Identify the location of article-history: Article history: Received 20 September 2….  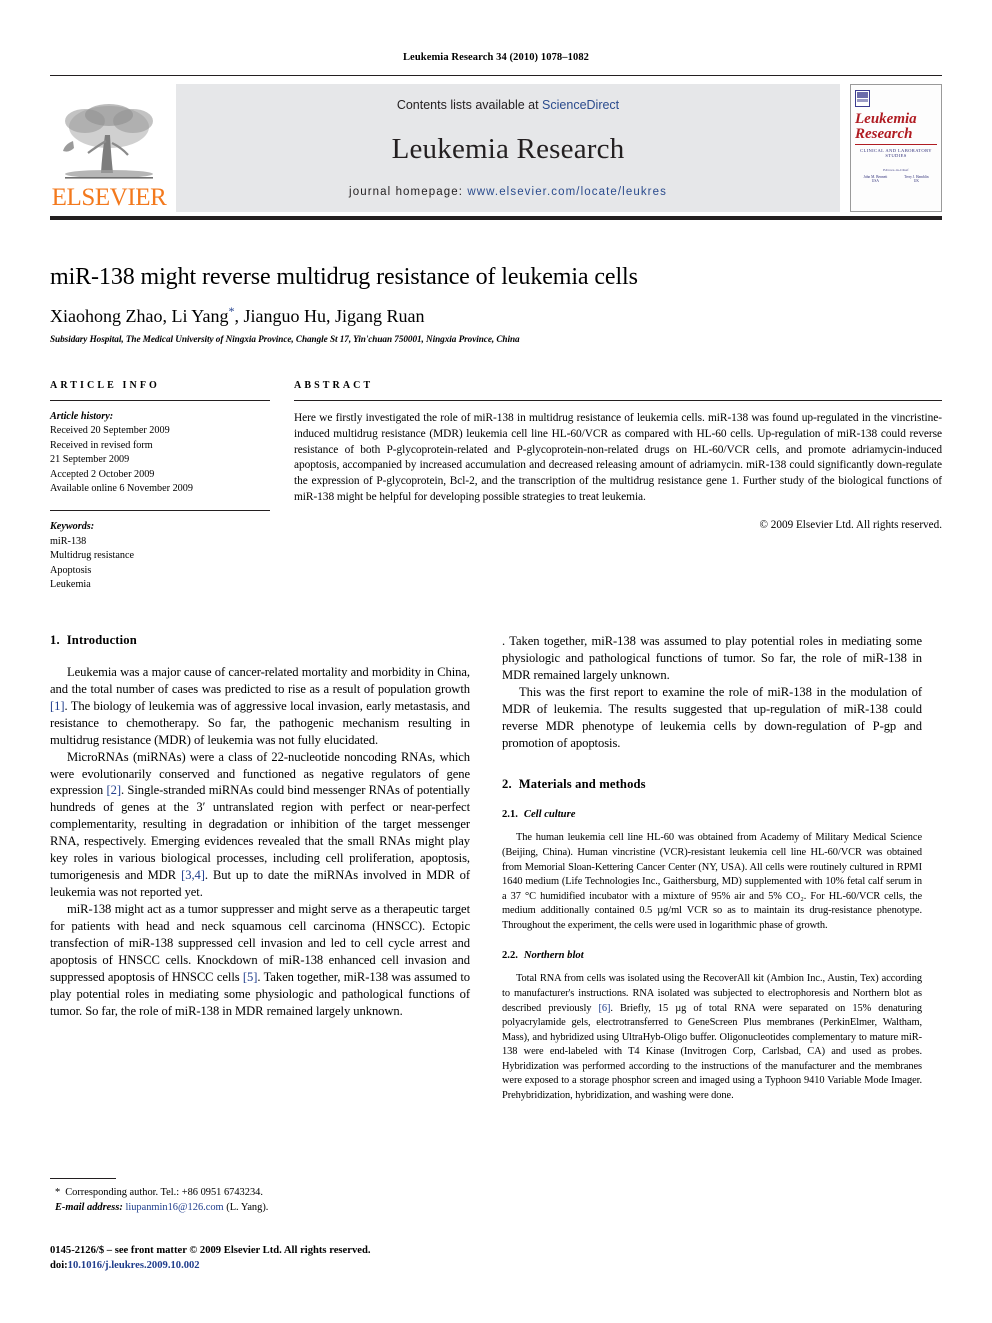
(160, 453).